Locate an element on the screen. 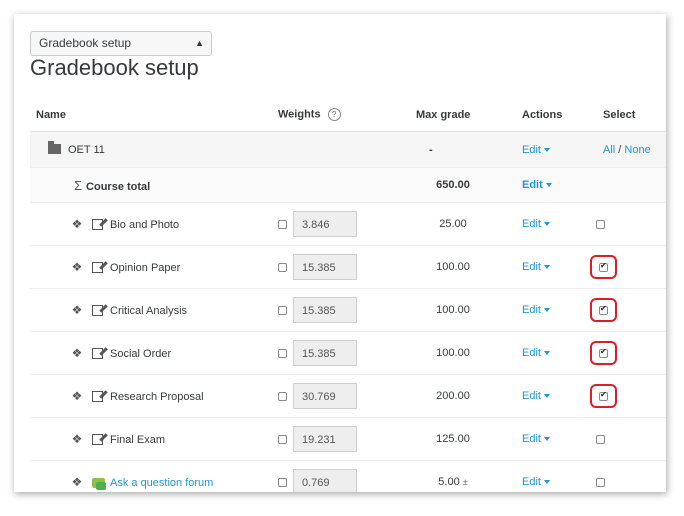 The width and height of the screenshot is (684, 516). category-max-grade: - is located at coordinates (431, 149).